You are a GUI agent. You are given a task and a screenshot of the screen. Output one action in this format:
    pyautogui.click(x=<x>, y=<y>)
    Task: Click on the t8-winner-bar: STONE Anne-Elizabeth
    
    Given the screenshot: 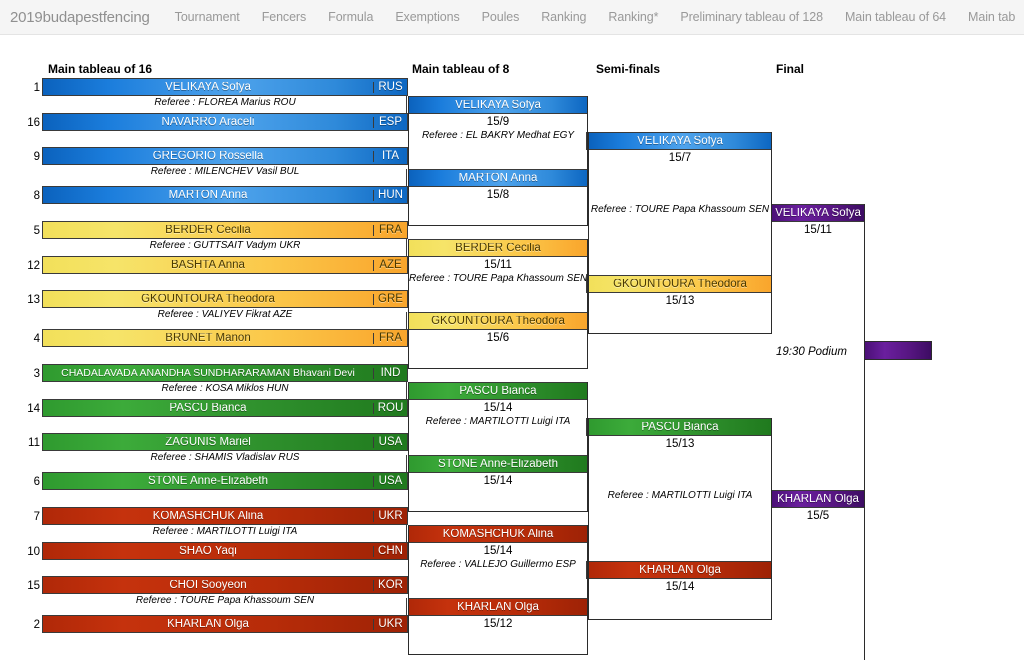 What is the action you would take?
    pyautogui.click(x=498, y=464)
    